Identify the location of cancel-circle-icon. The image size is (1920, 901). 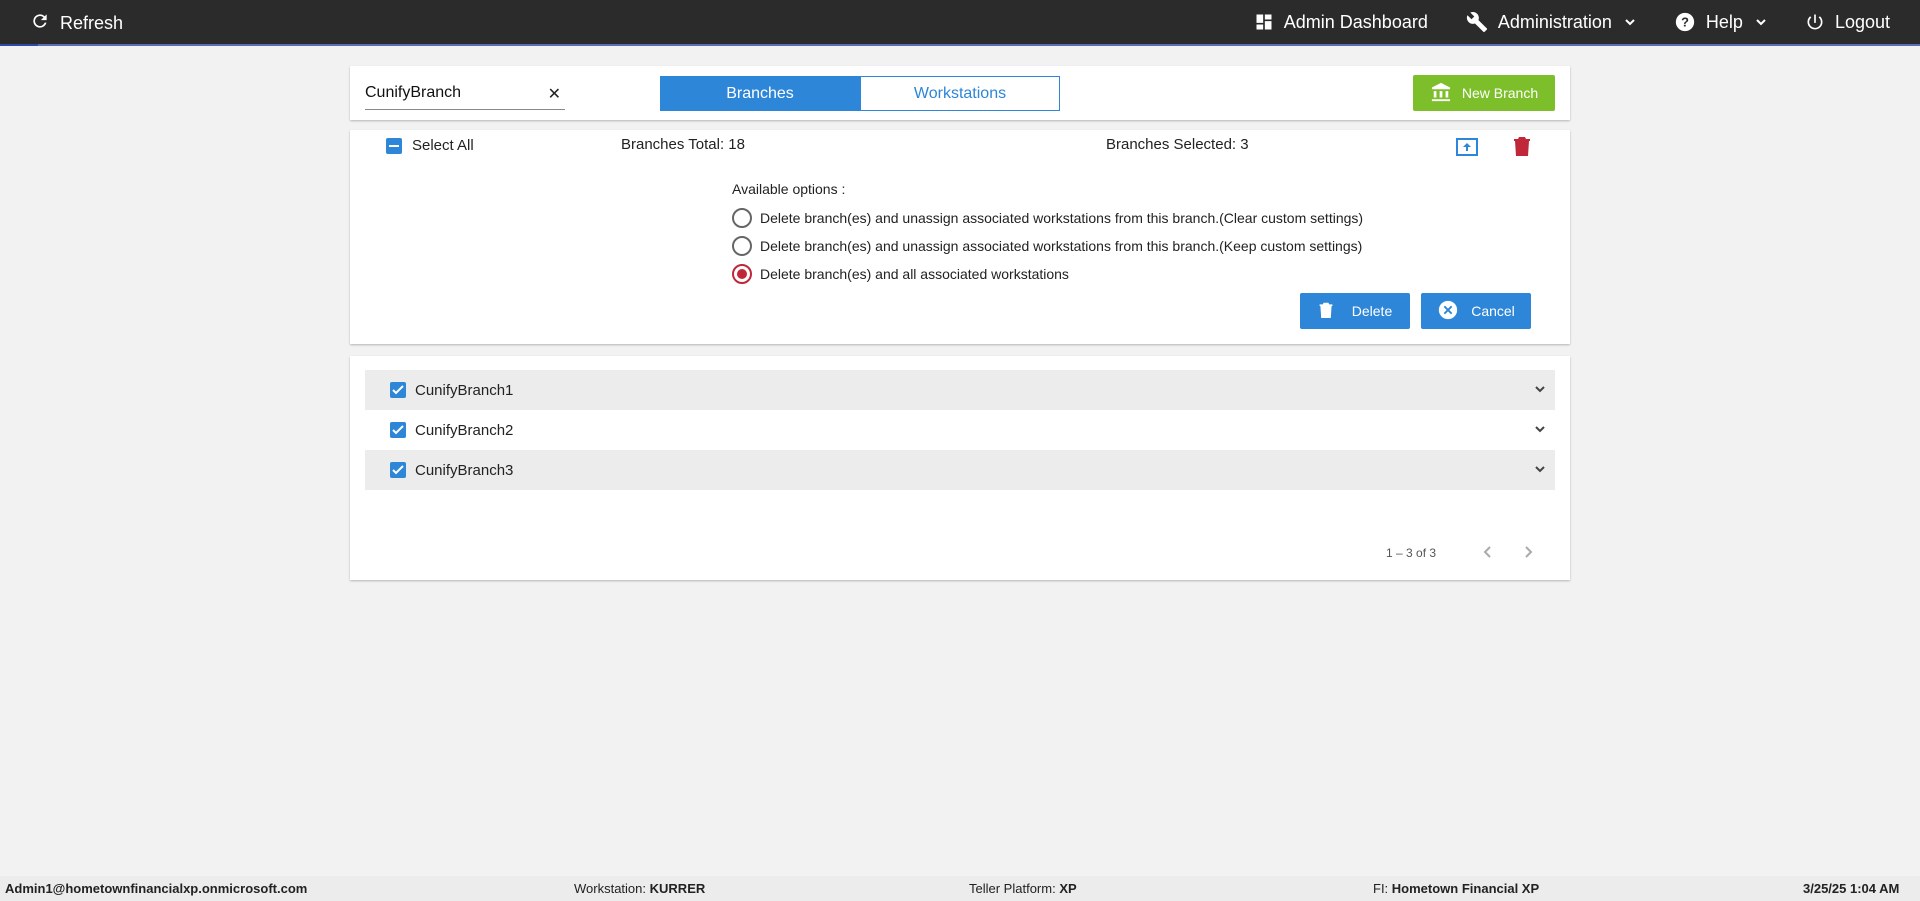
(1448, 311).